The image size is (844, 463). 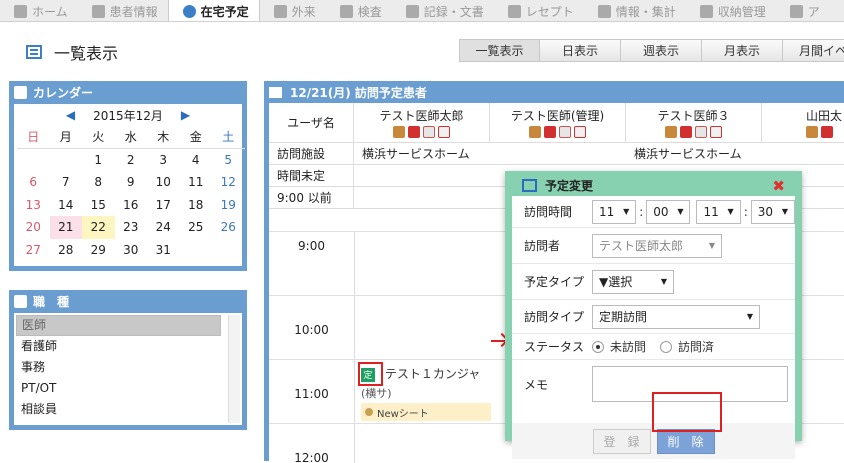 What do you see at coordinates (598, 346) in the screenshot?
I see `status-unvisited-radio` at bounding box center [598, 346].